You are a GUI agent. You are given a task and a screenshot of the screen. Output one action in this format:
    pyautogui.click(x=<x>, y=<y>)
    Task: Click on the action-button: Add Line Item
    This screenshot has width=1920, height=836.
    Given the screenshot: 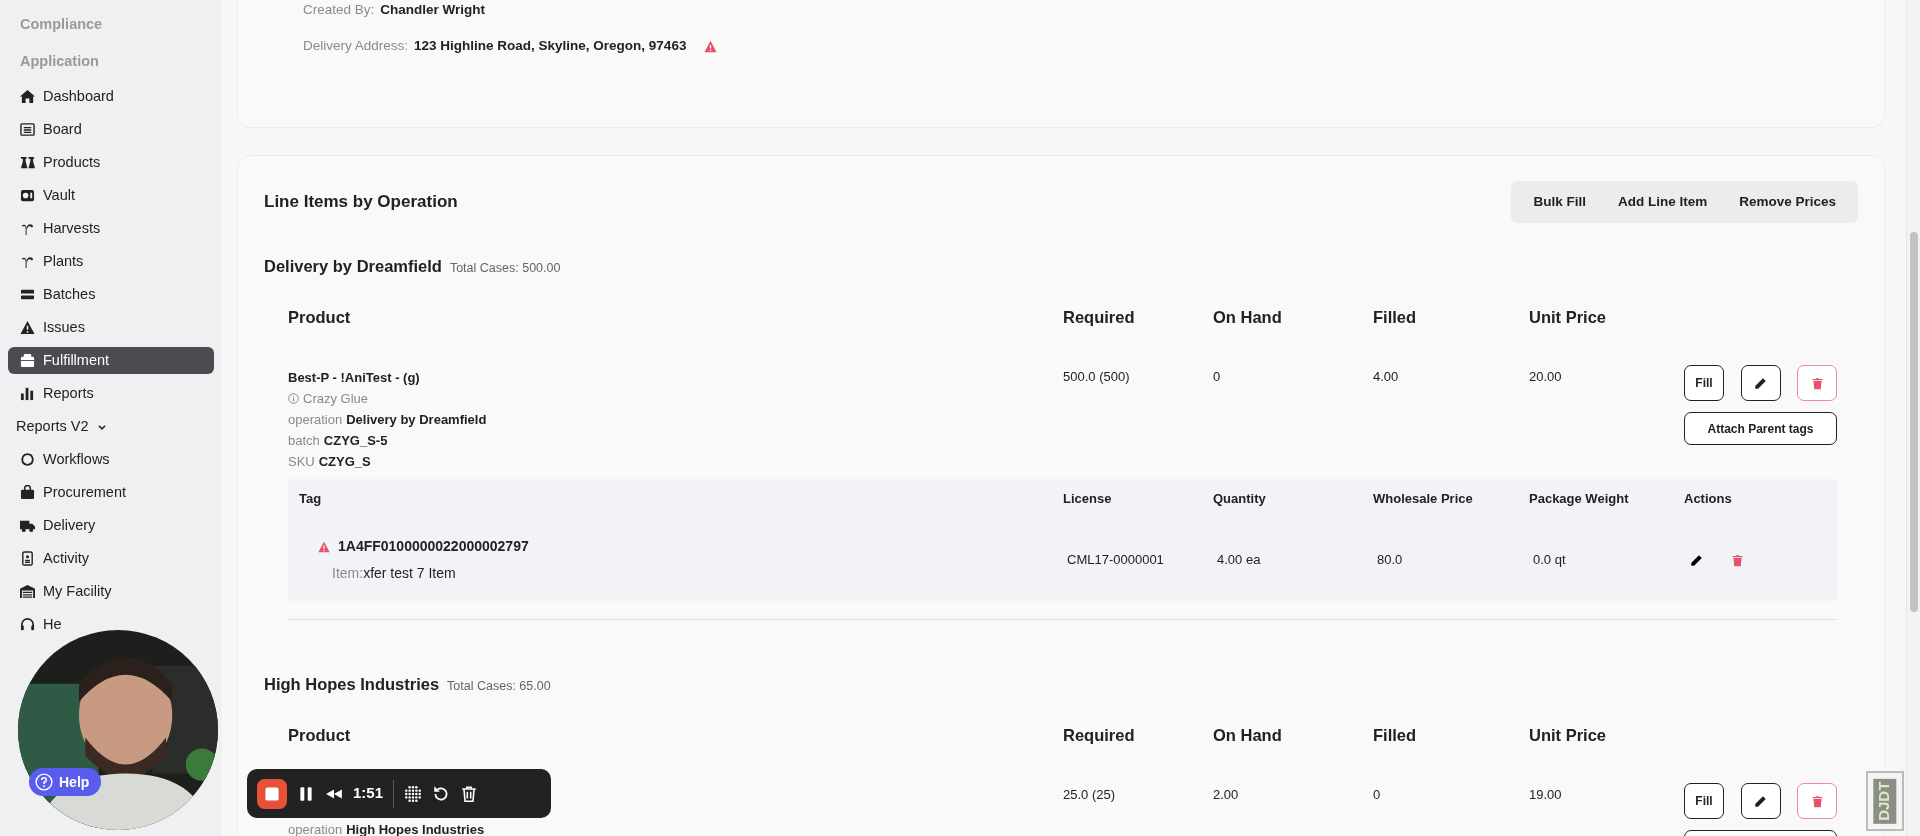 What is the action you would take?
    pyautogui.click(x=1662, y=202)
    